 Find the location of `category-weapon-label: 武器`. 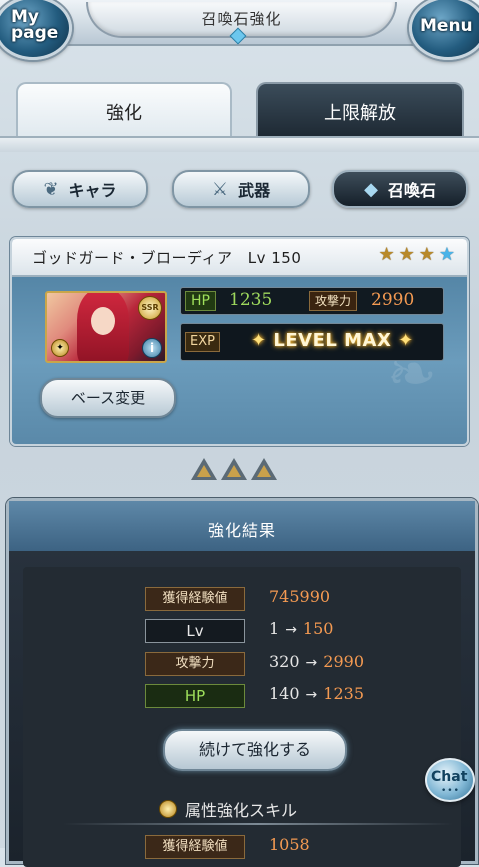

category-weapon-label: 武器 is located at coordinates (254, 190).